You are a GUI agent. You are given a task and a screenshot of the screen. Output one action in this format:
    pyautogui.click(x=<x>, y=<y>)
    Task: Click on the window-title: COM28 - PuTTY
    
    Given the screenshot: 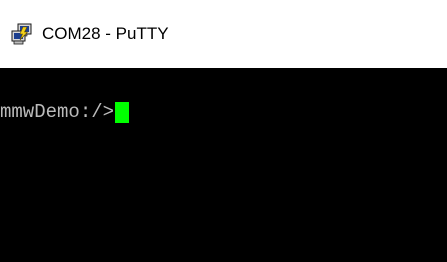 What is the action you would take?
    pyautogui.click(x=105, y=33)
    